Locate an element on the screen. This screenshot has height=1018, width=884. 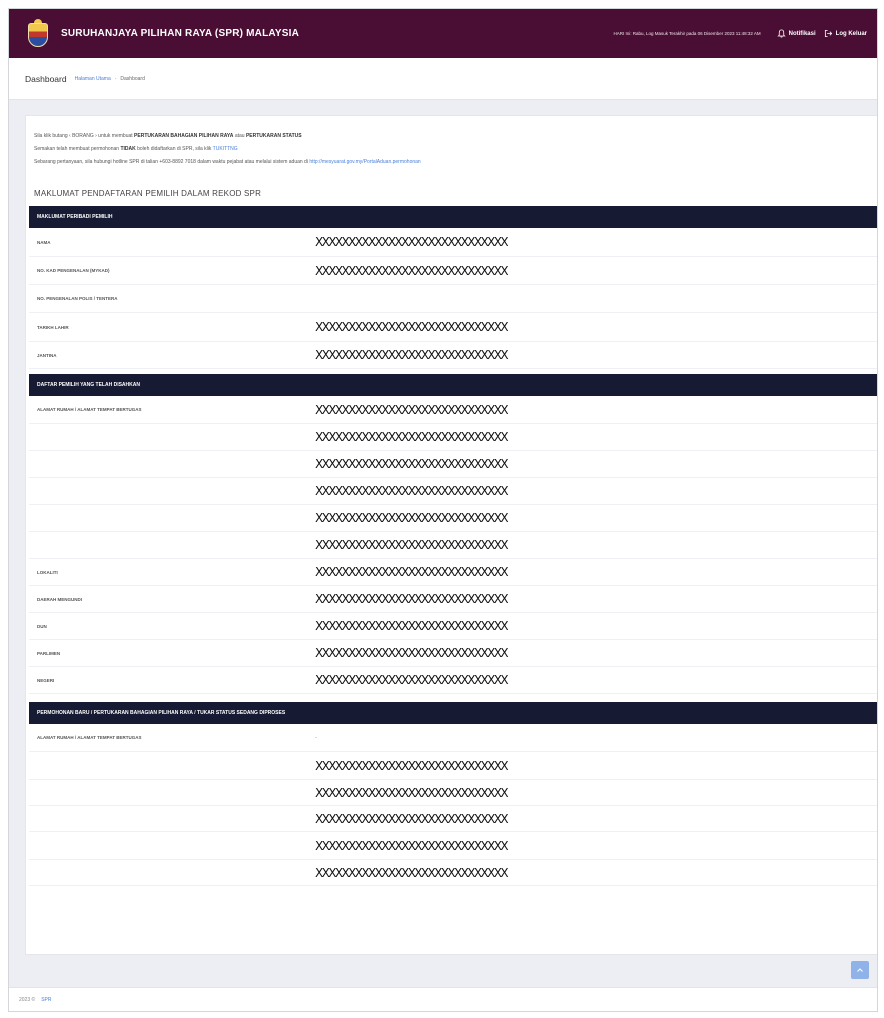
logout-link: Log Keluar is located at coordinates (845, 33).